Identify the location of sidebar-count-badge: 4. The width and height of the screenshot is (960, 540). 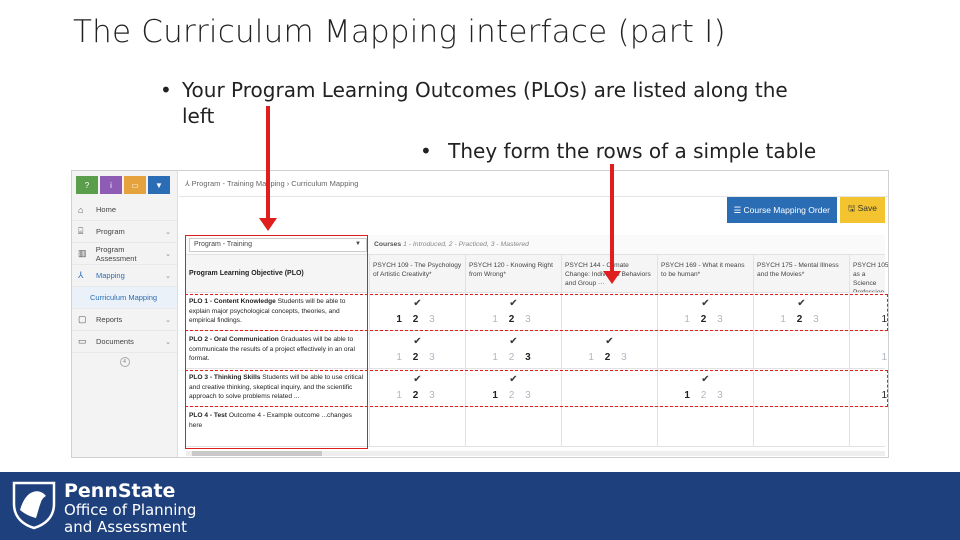
(124, 362).